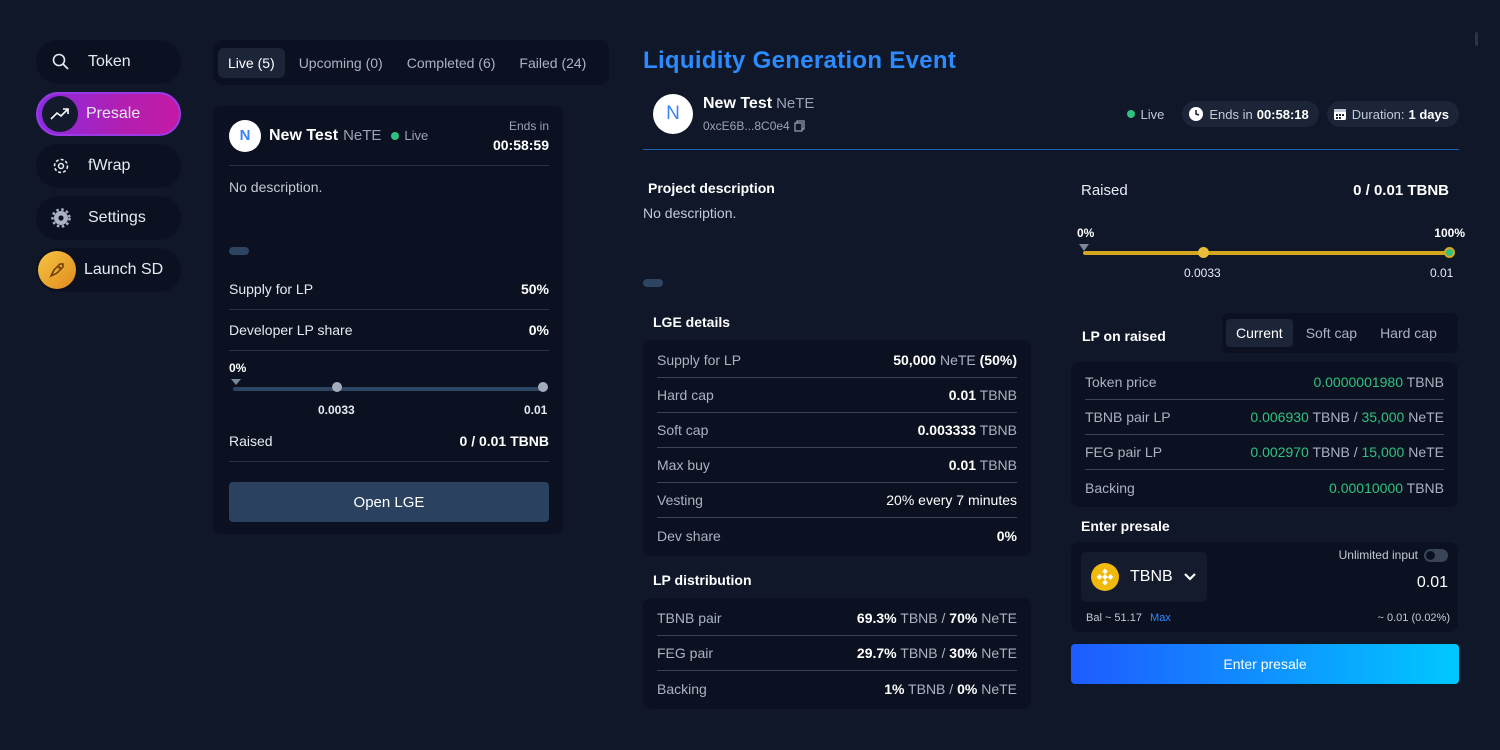 This screenshot has height=750, width=1500. What do you see at coordinates (534, 289) in the screenshot?
I see `row-value: 50%` at bounding box center [534, 289].